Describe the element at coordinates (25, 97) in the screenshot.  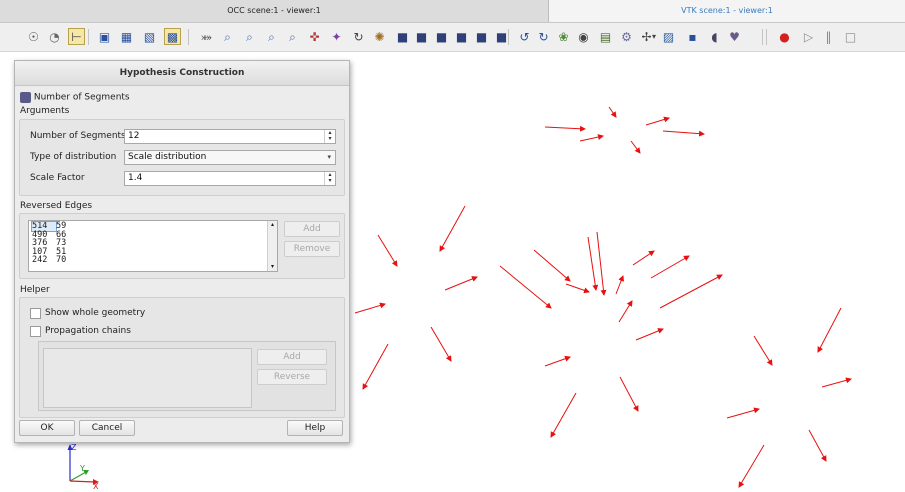
I see `hypothesis-icon` at that location.